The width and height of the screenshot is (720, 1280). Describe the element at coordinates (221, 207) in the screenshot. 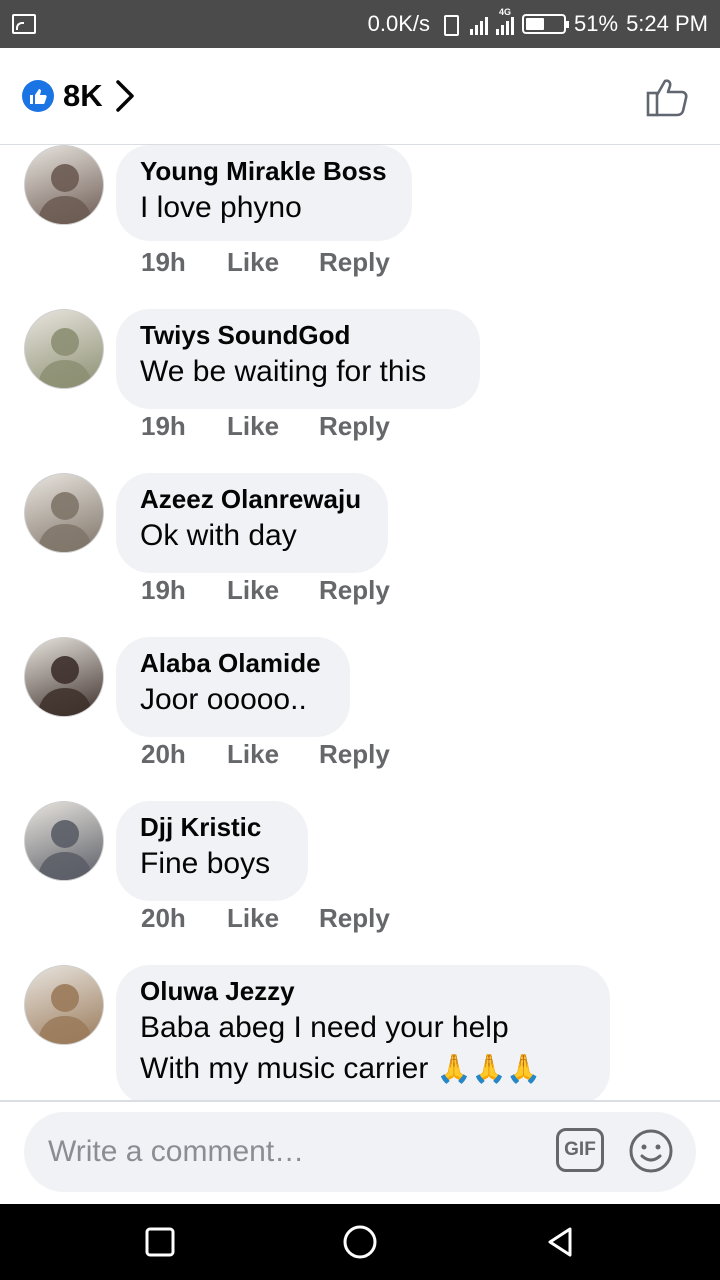

I see `comment-text: I love phyno` at that location.